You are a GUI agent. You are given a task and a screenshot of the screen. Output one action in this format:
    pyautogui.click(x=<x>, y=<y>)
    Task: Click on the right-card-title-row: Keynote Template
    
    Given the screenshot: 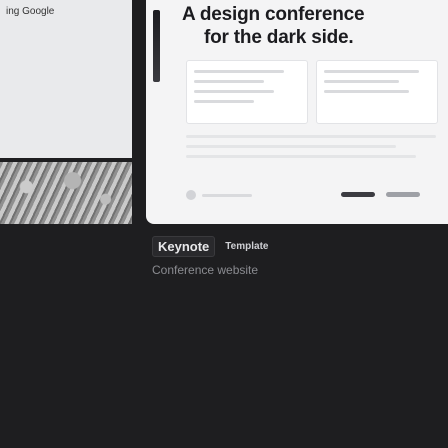 What is the action you would take?
    pyautogui.click(x=210, y=246)
    